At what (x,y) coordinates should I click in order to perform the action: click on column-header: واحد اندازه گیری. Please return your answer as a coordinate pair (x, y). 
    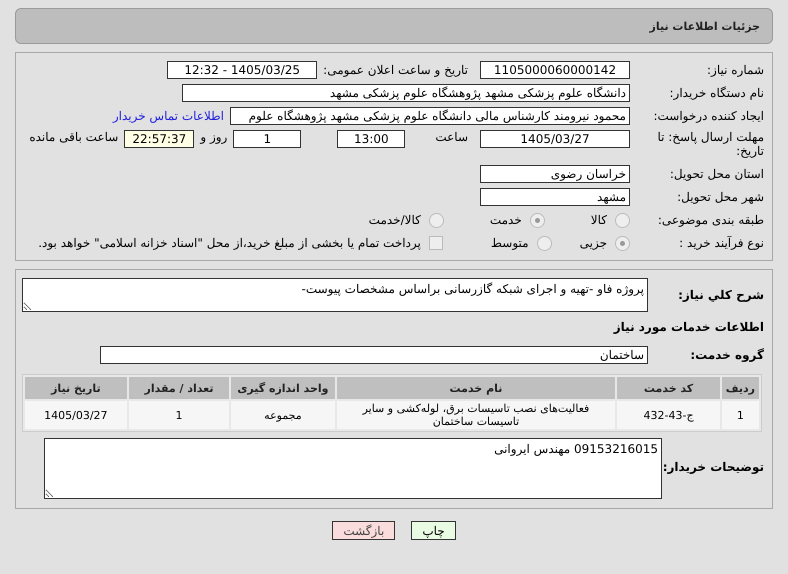
    Looking at the image, I should click on (283, 388).